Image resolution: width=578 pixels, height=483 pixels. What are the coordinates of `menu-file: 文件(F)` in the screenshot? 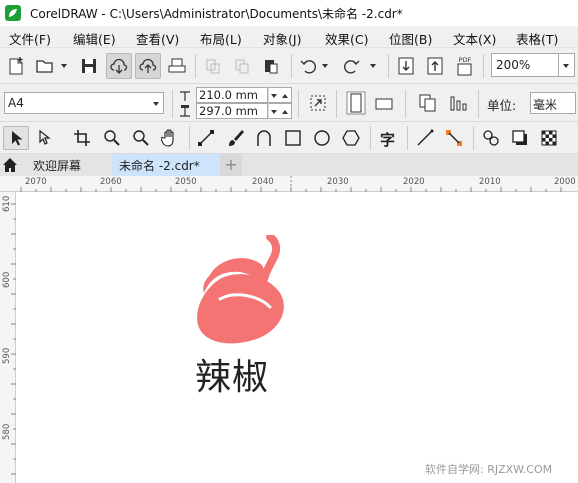 It's located at (30, 38).